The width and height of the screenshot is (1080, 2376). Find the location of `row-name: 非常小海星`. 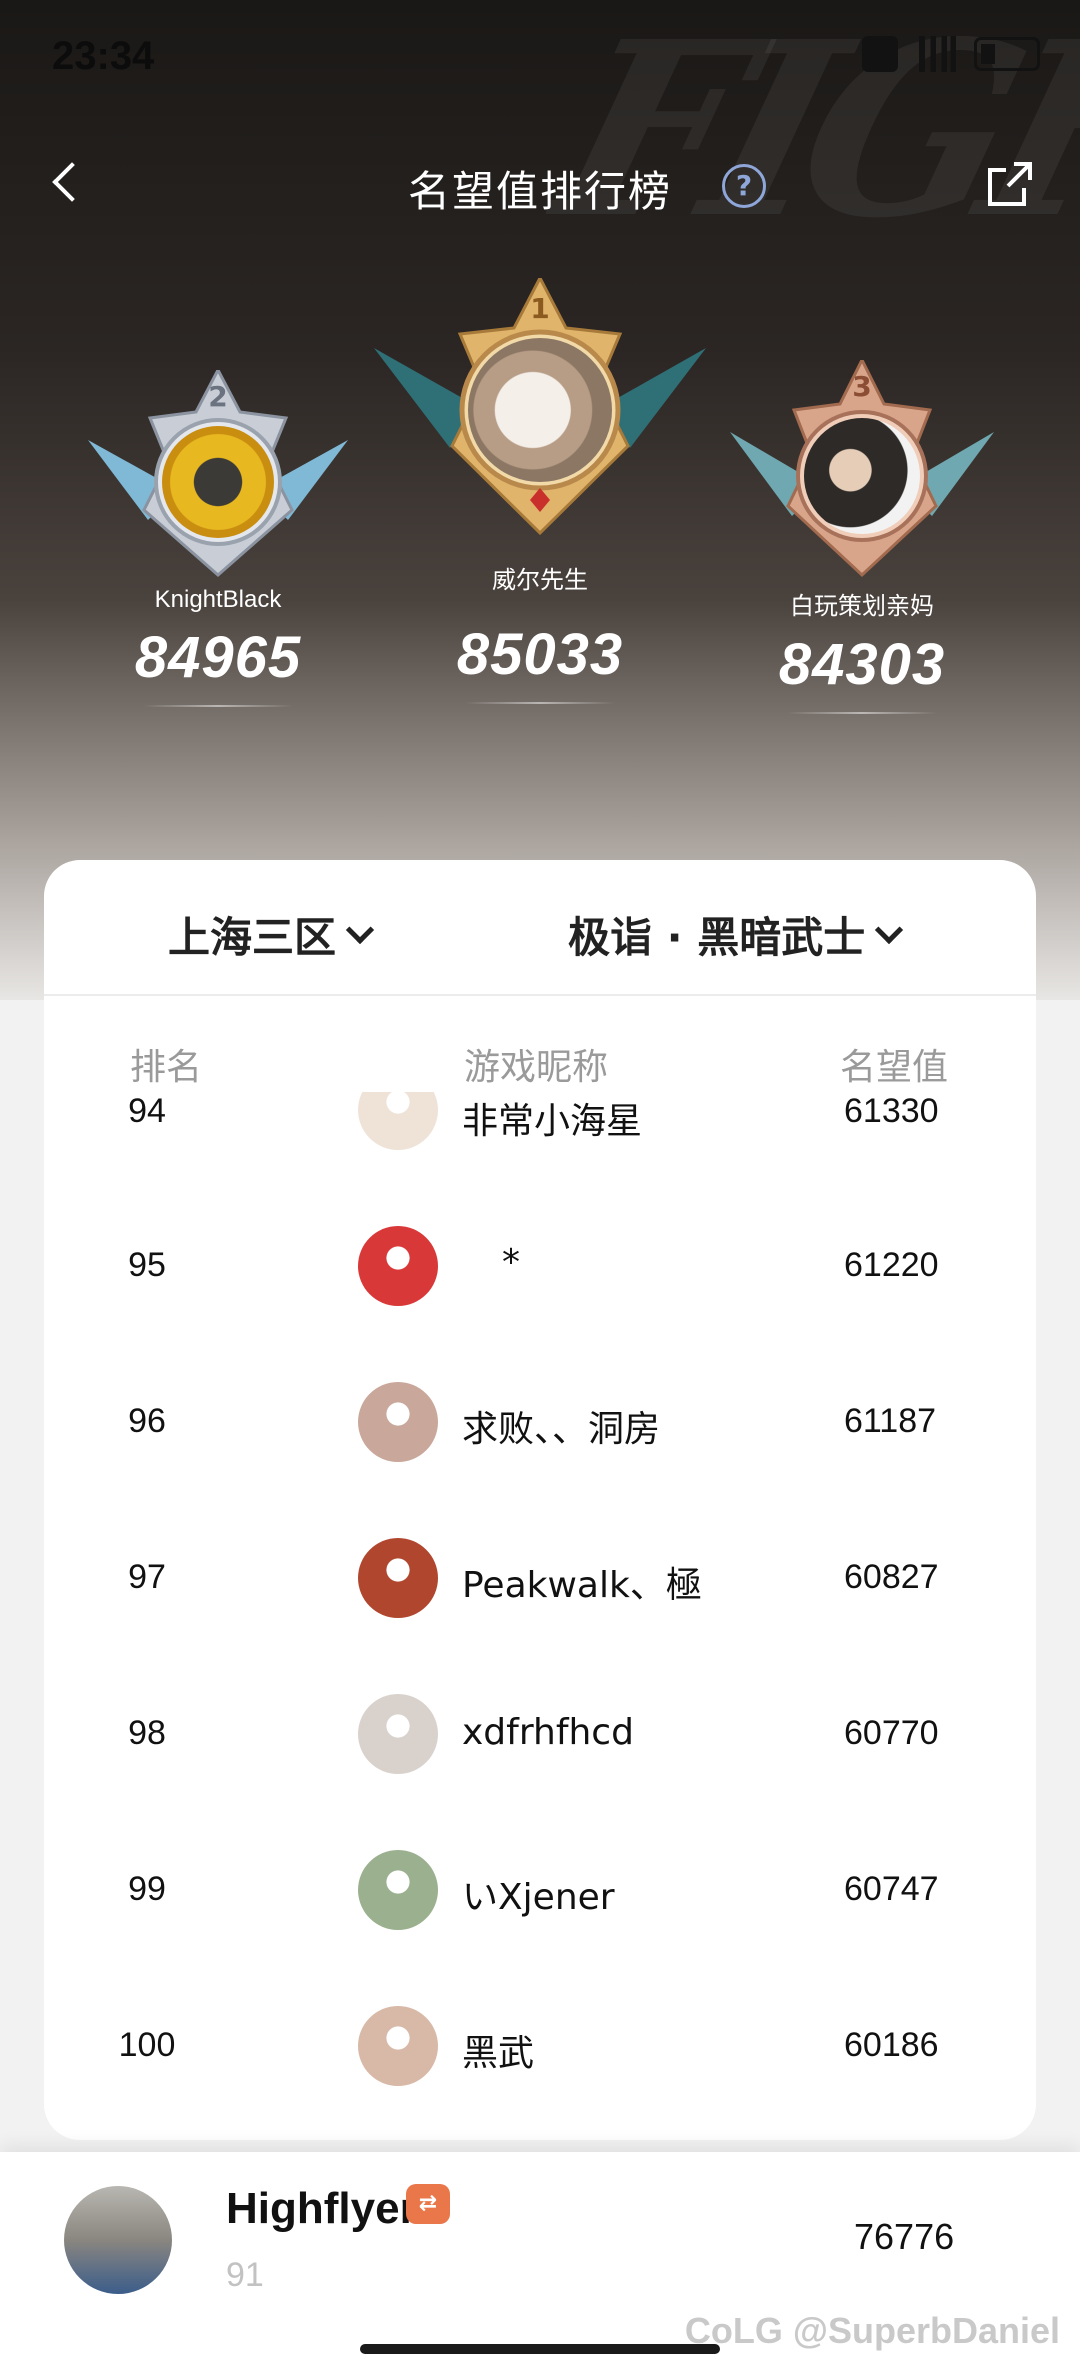

row-name: 非常小海星 is located at coordinates (552, 1121).